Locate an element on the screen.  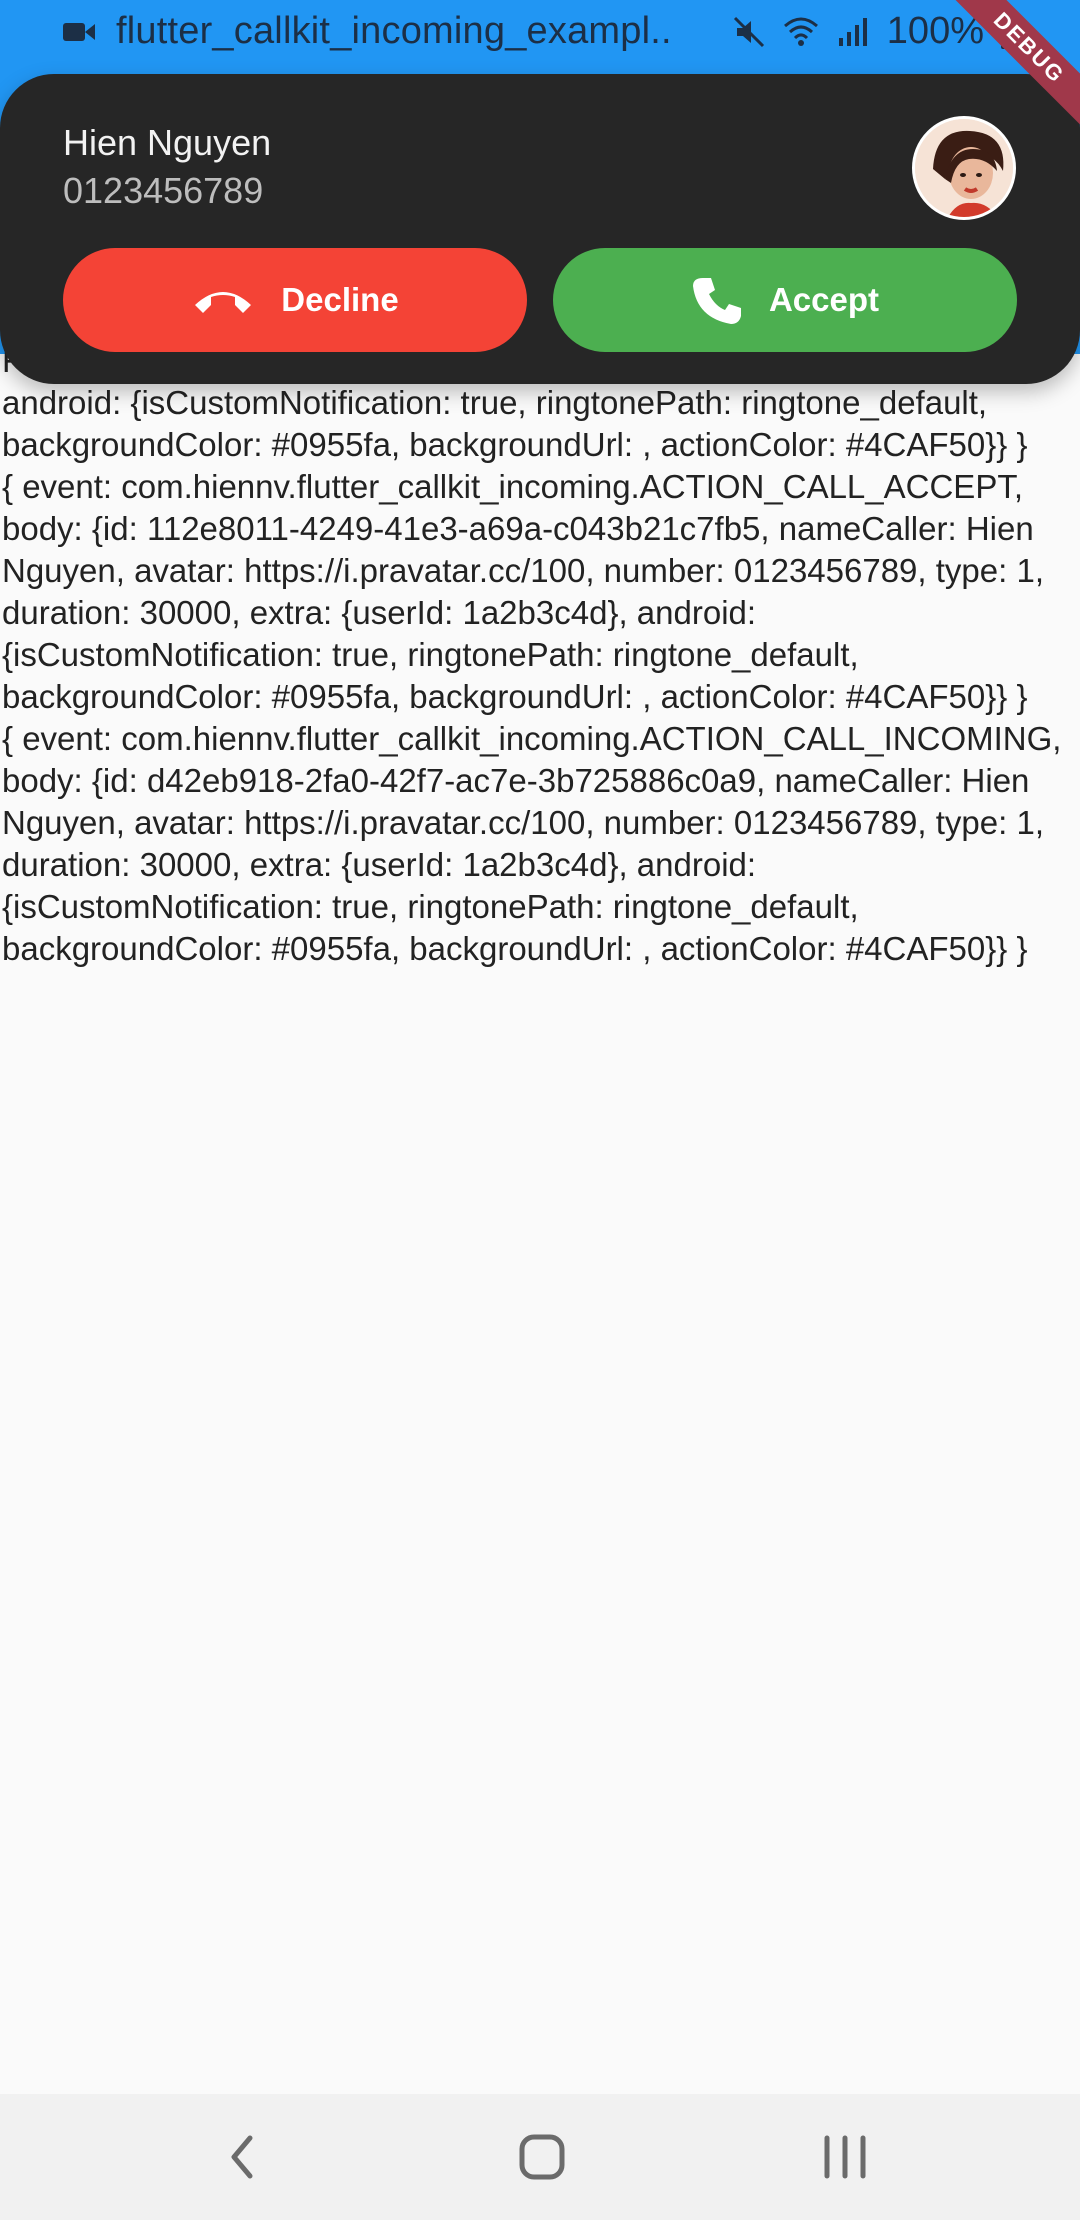
recents-icon is located at coordinates (845, 2157).